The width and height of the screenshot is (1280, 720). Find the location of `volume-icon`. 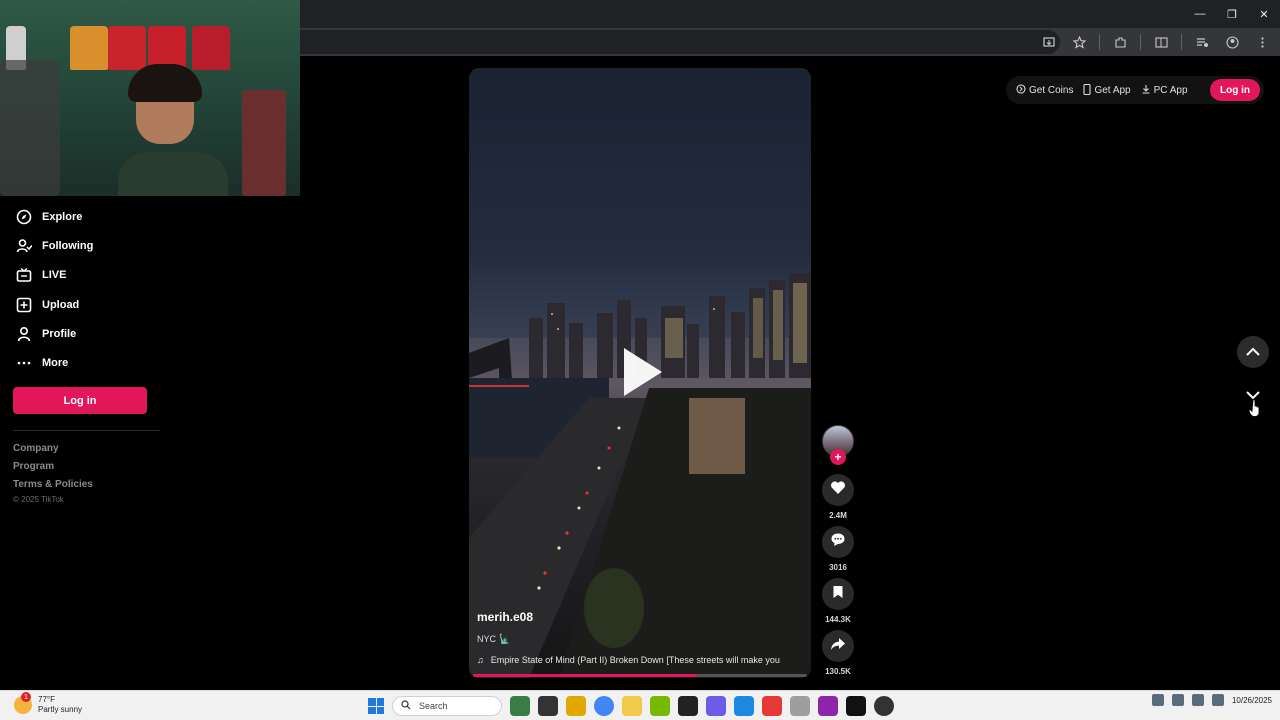

volume-icon is located at coordinates (1217, 700).